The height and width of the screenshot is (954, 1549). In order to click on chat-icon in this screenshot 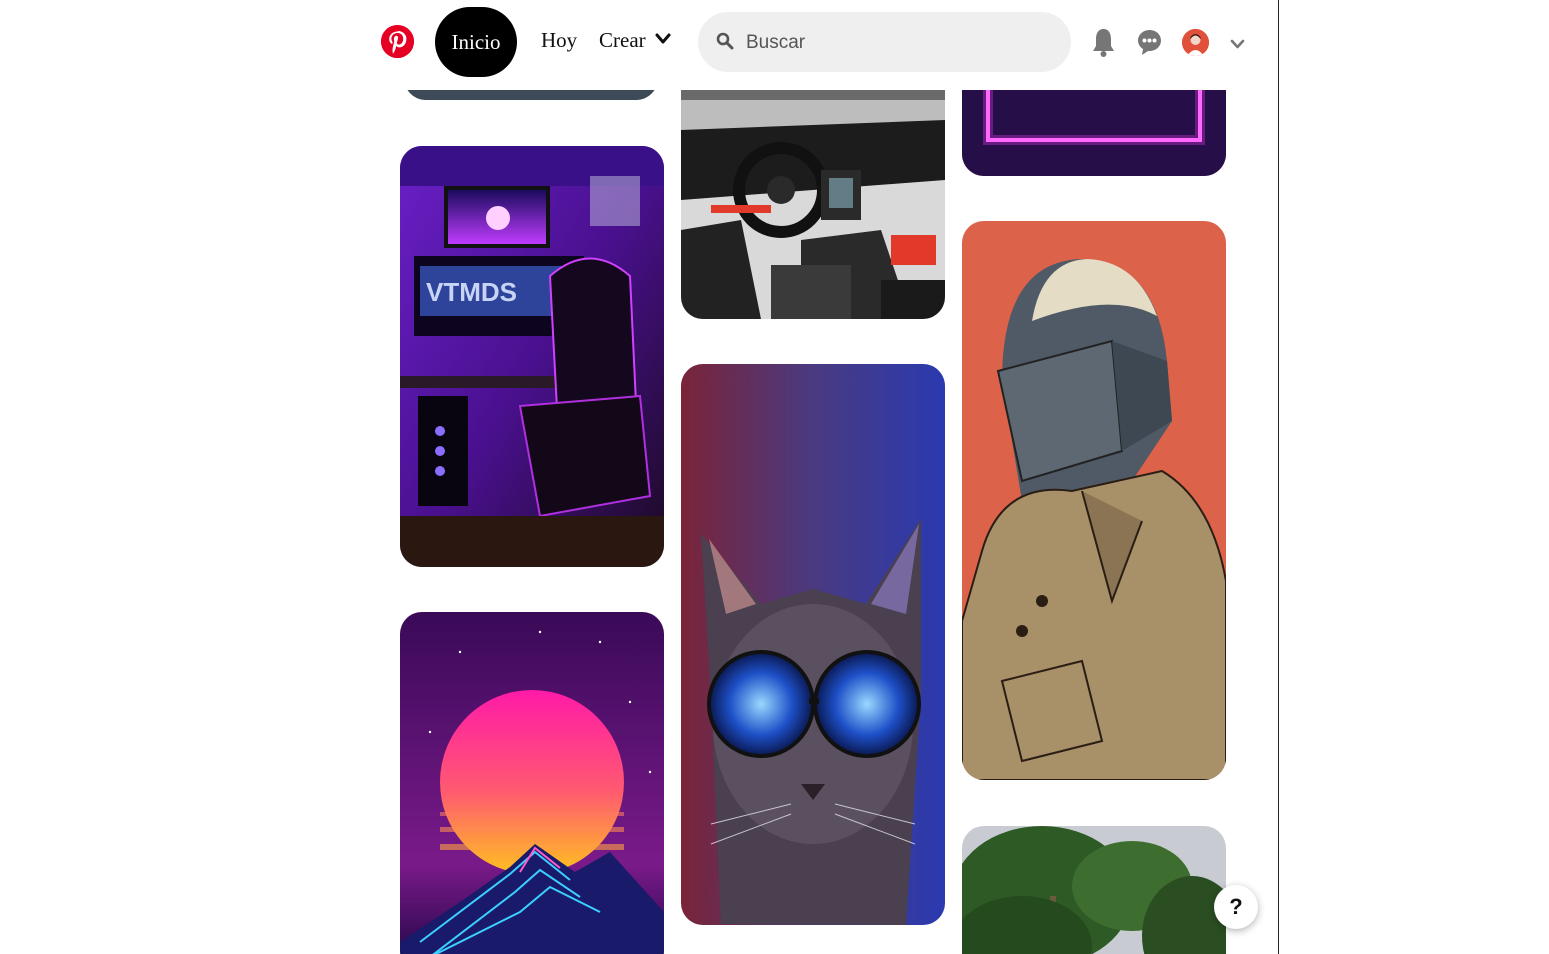, I will do `click(1149, 45)`.